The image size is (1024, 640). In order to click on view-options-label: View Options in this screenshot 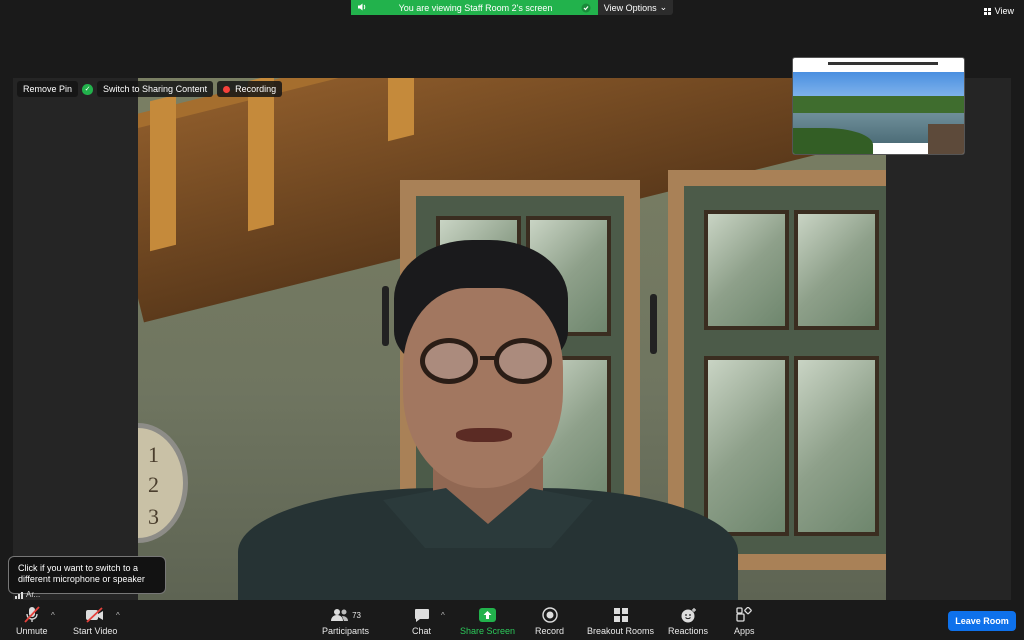, I will do `click(630, 7)`.